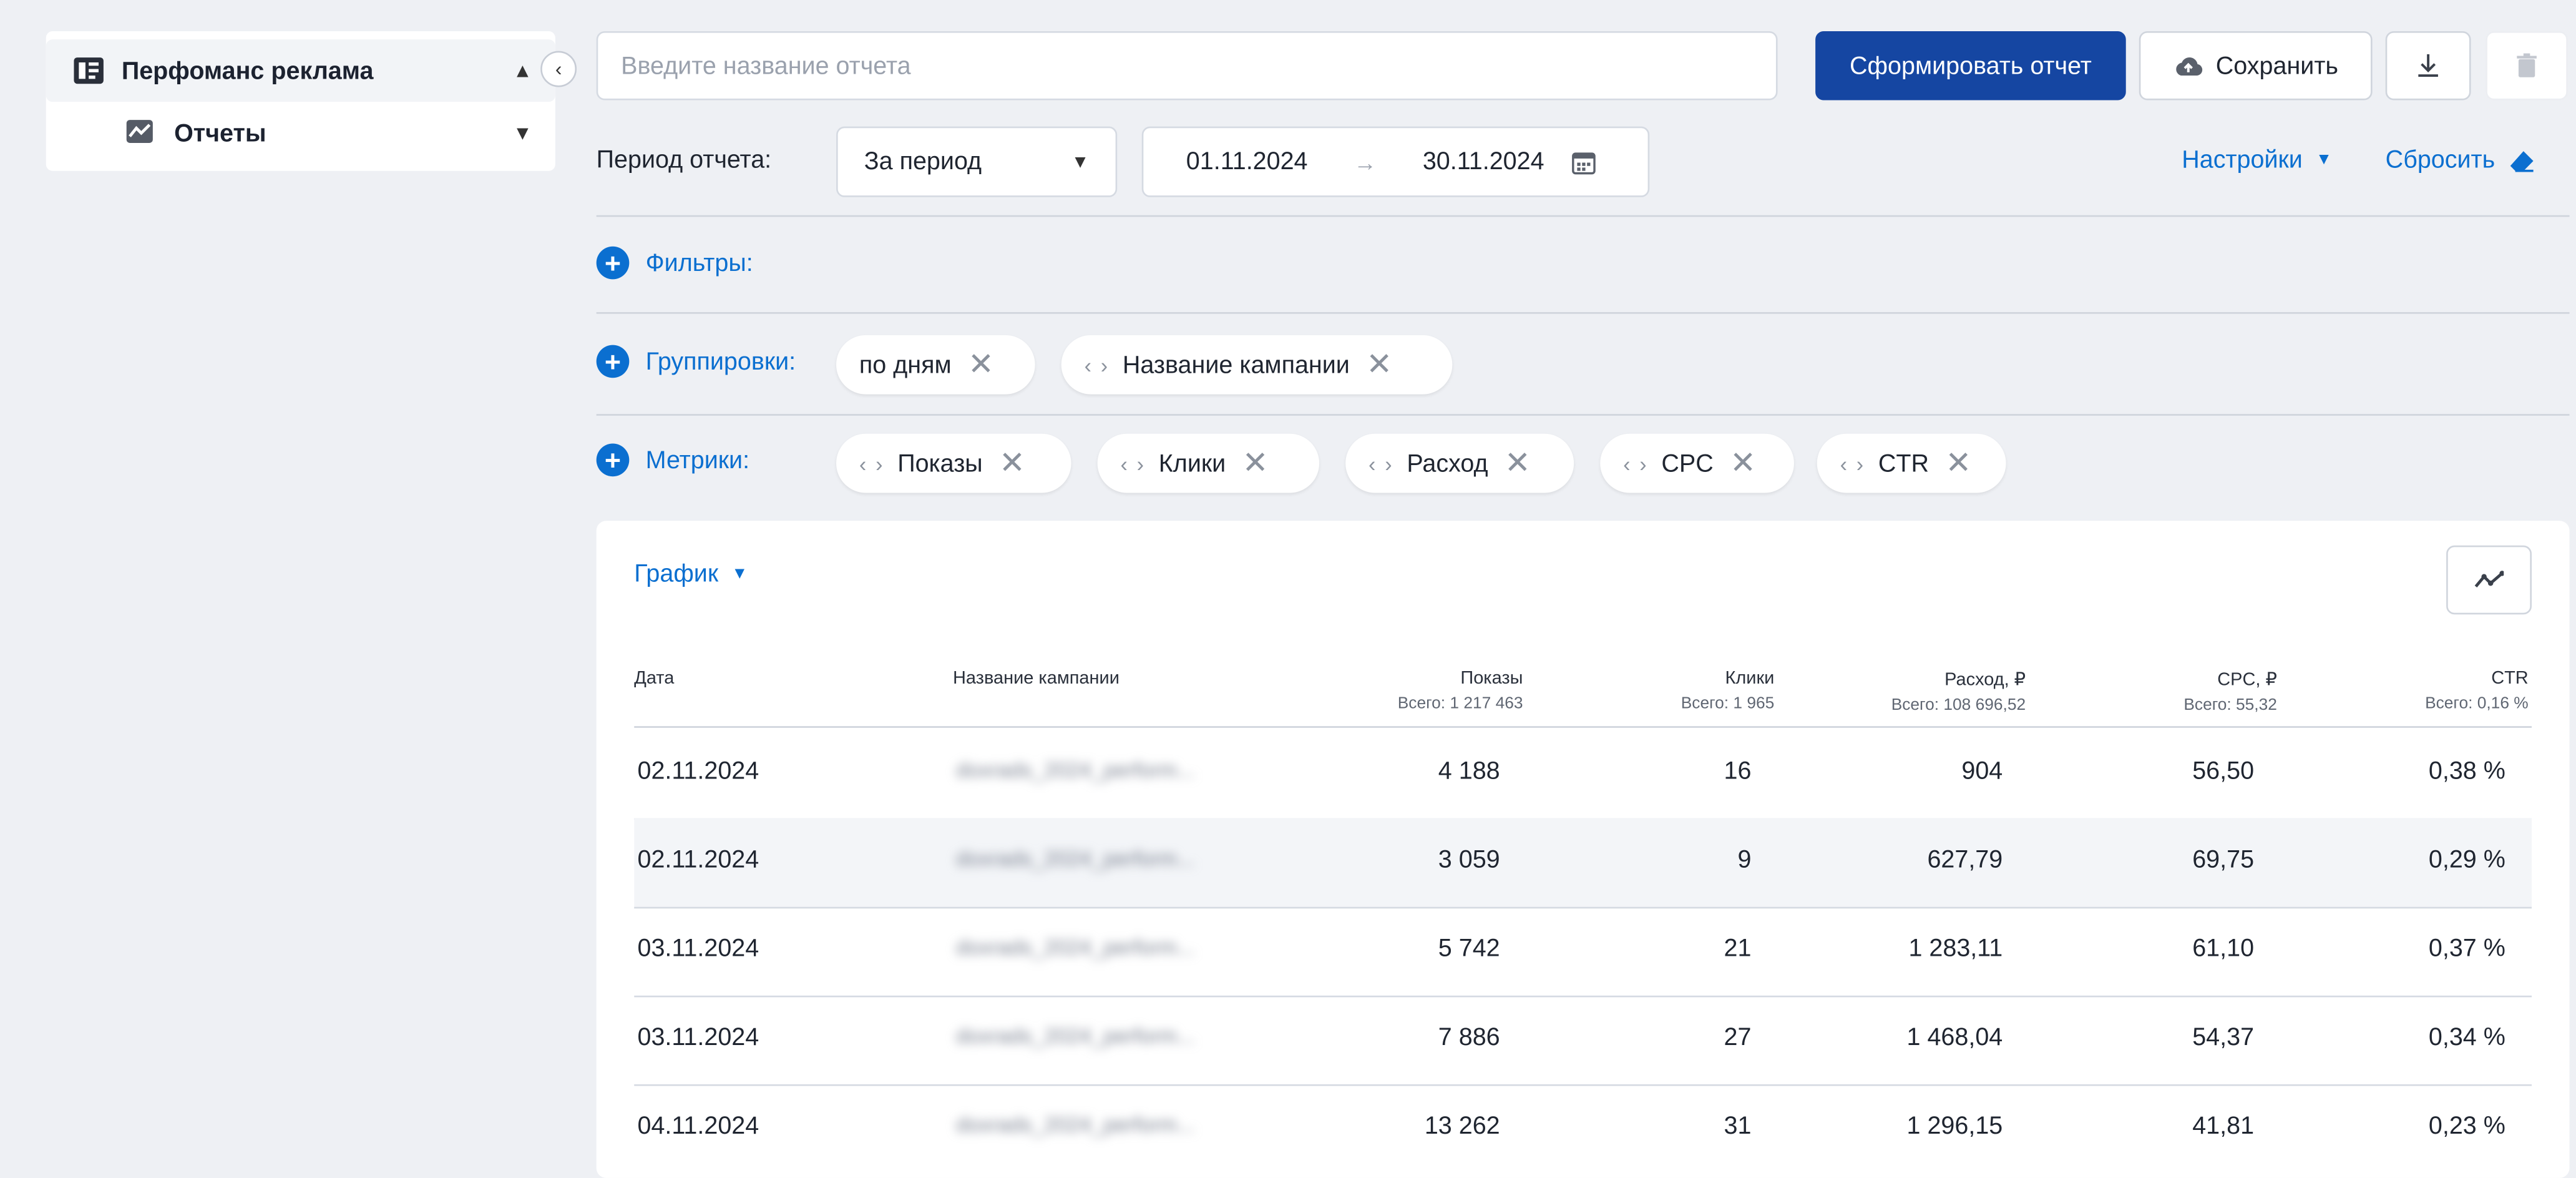 The image size is (2576, 1178). What do you see at coordinates (1738, 771) in the screenshot?
I see `cell-clicks: 16` at bounding box center [1738, 771].